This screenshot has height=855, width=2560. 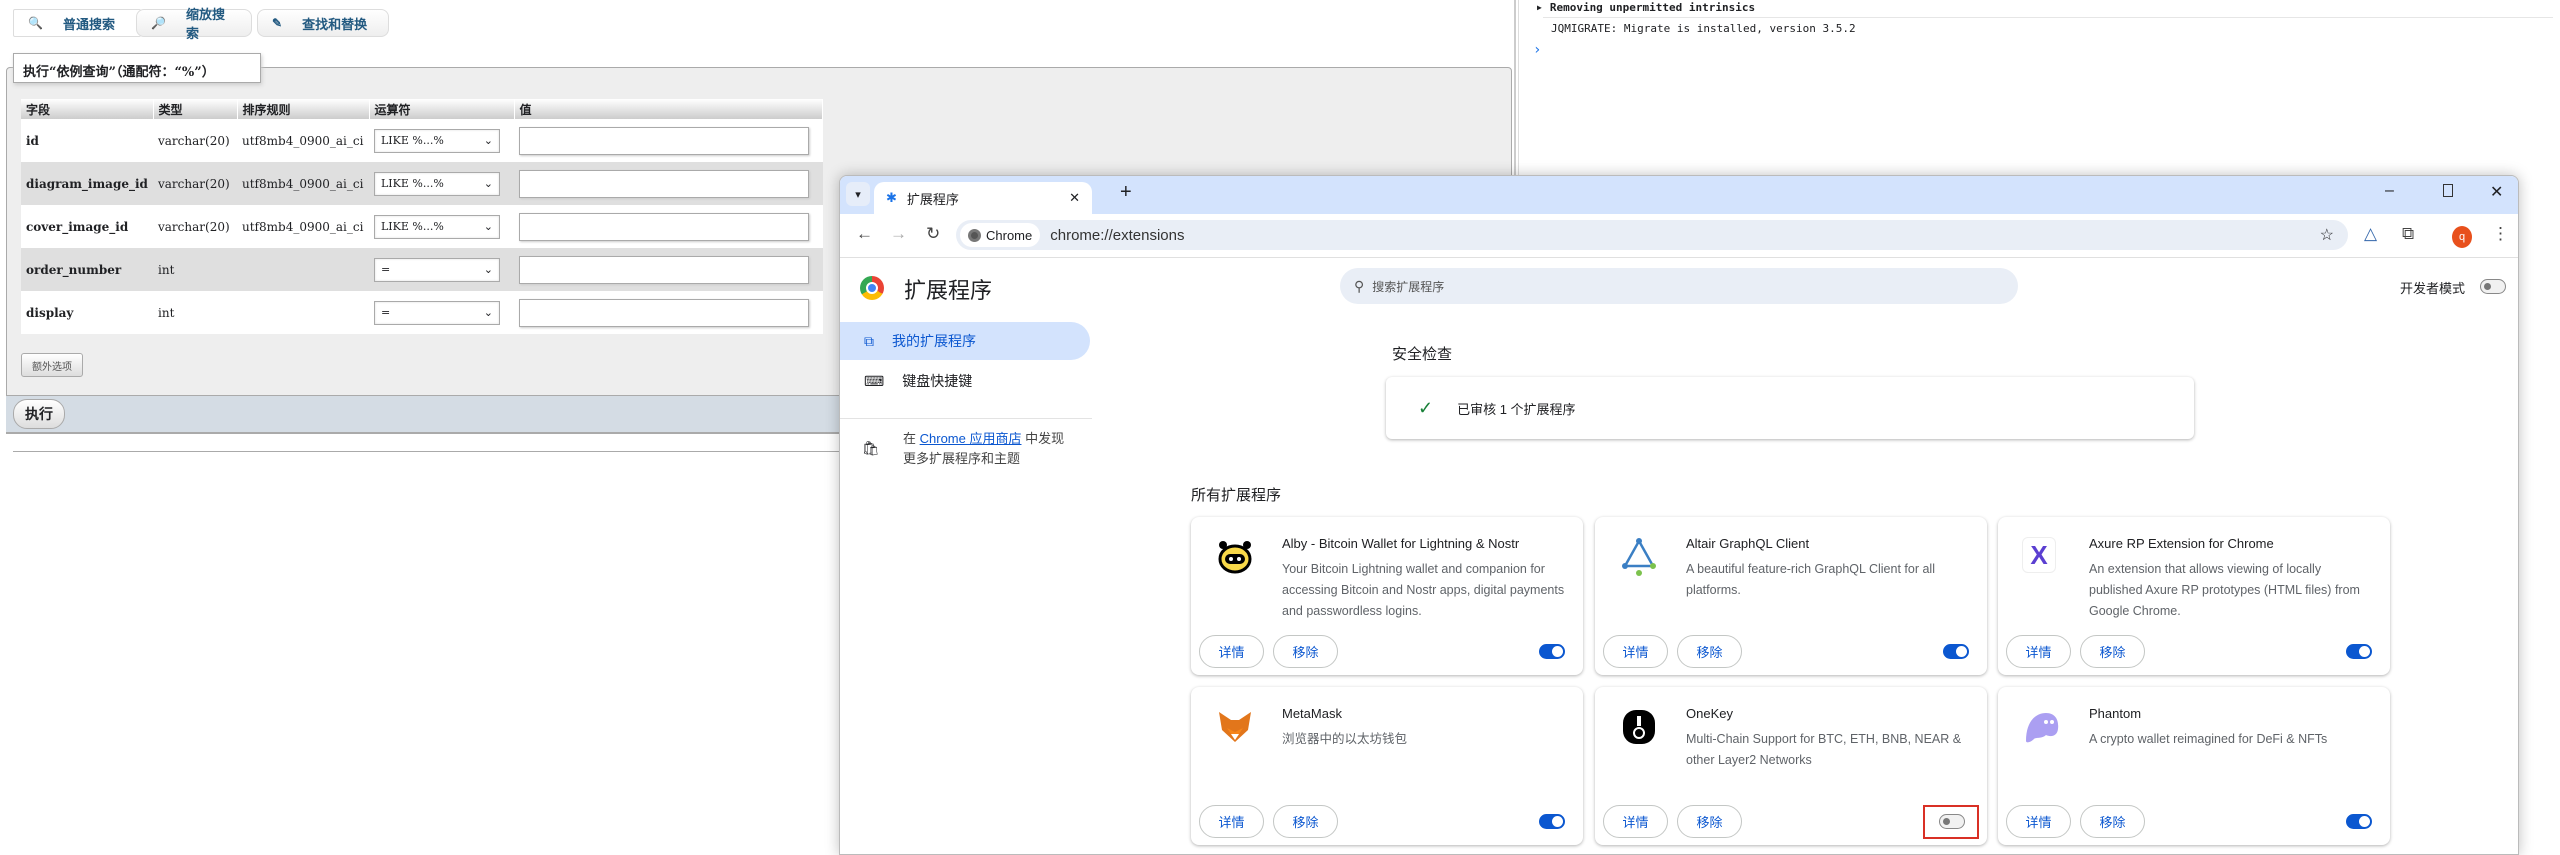 What do you see at coordinates (1679, 195) in the screenshot?
I see `tab-strip: ▾ ✱ 扩展程序 ✕ + – ✕` at bounding box center [1679, 195].